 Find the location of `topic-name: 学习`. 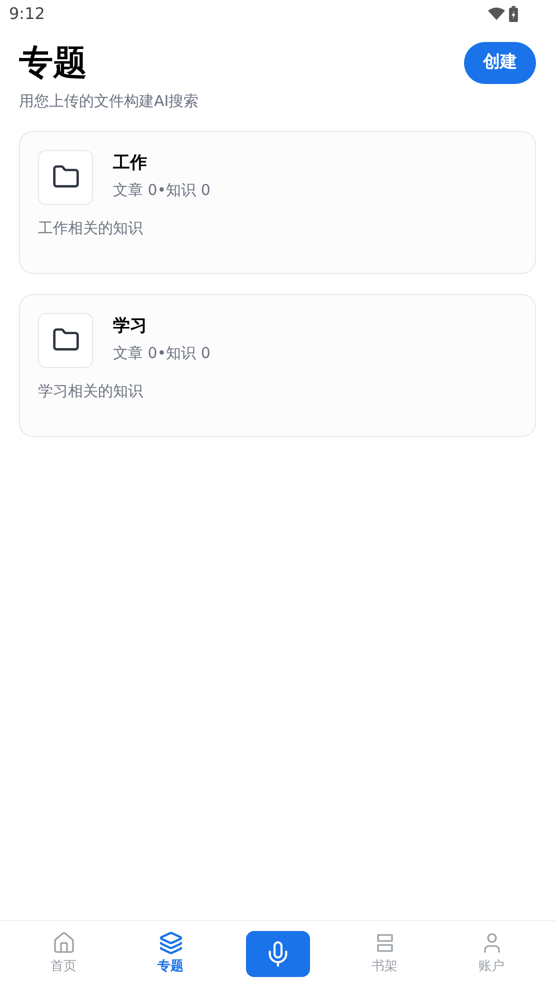

topic-name: 学习 is located at coordinates (130, 326).